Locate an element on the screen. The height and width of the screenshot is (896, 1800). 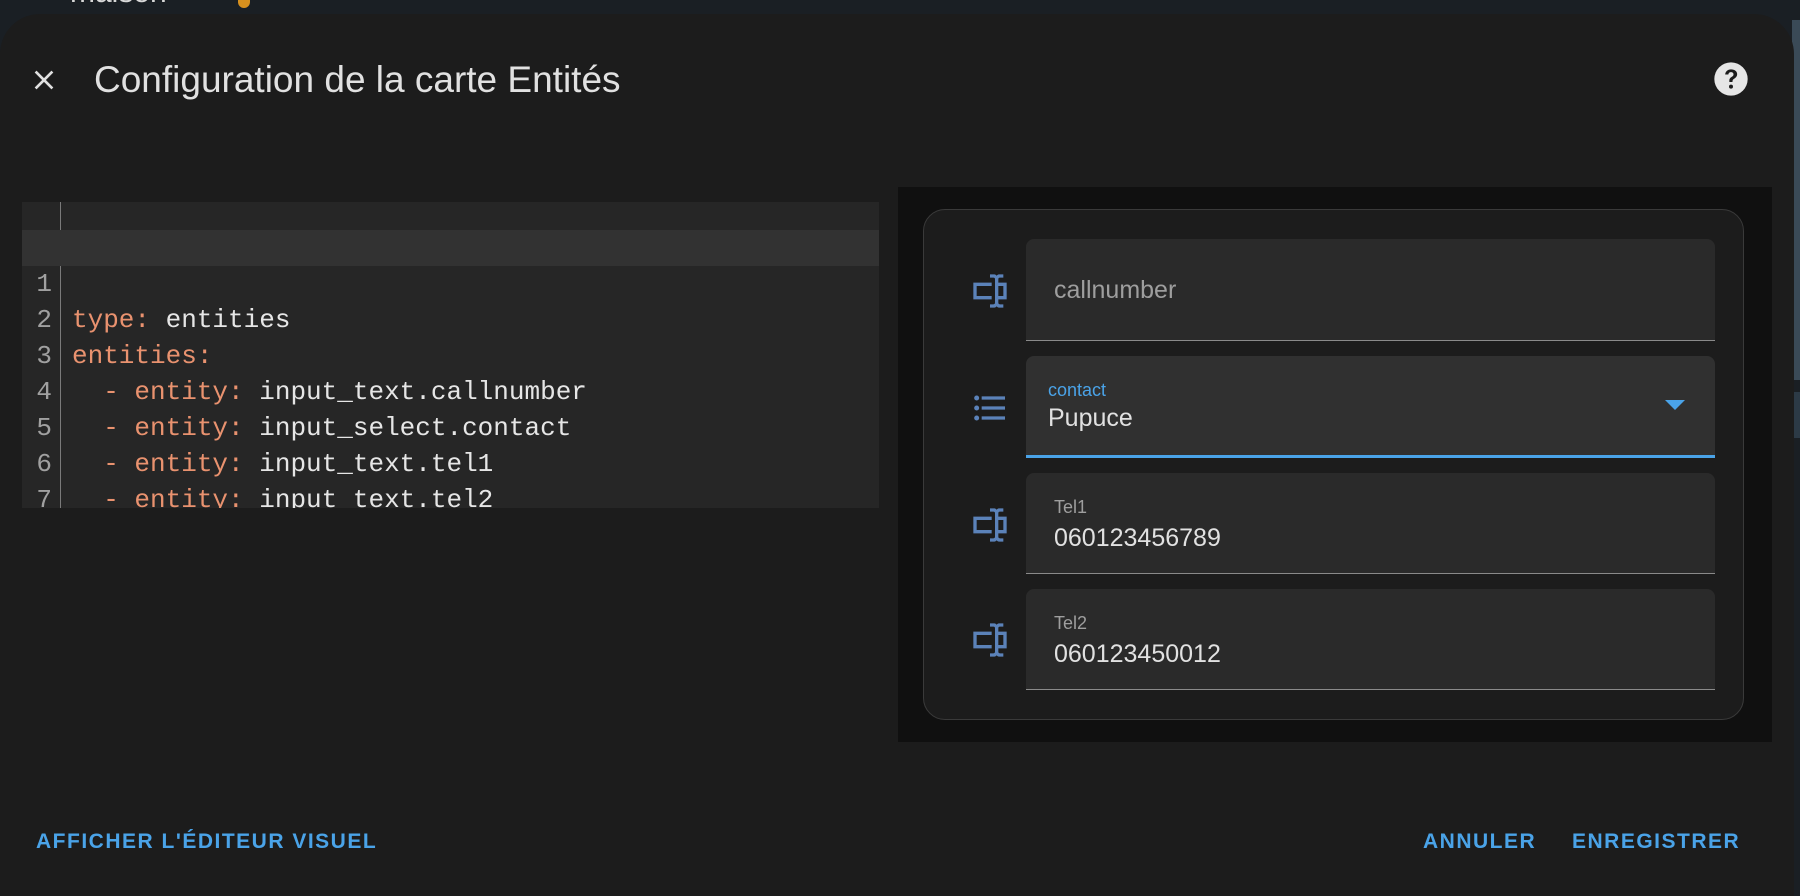
callnumber-text-field is located at coordinates (1370, 290).